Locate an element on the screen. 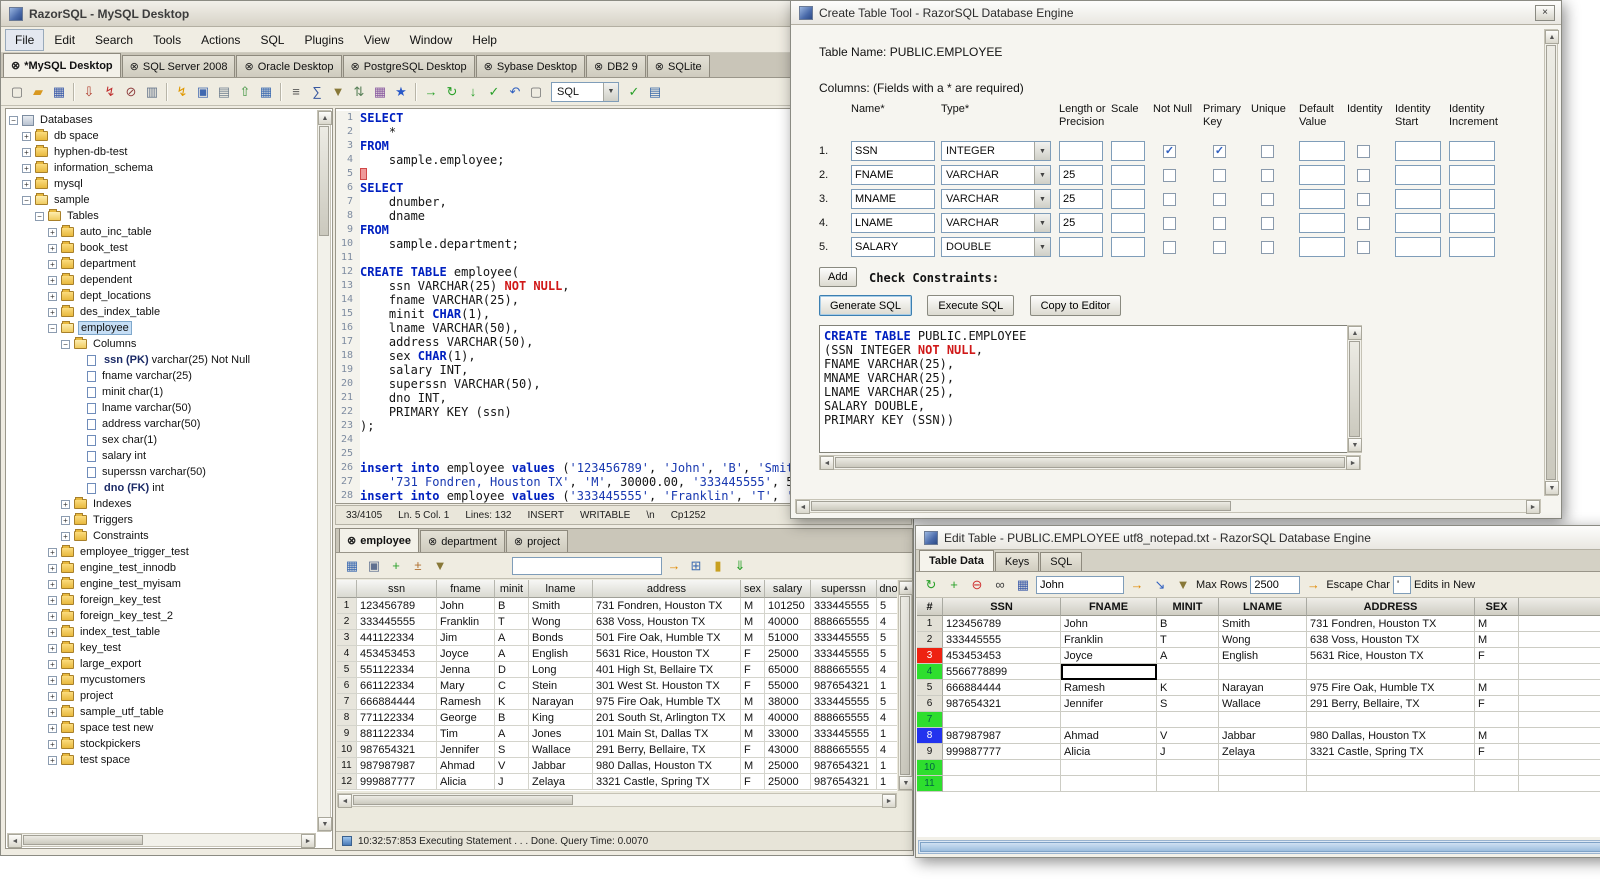 The image size is (1600, 882). results-cell: 40000 is located at coordinates (788, 718).